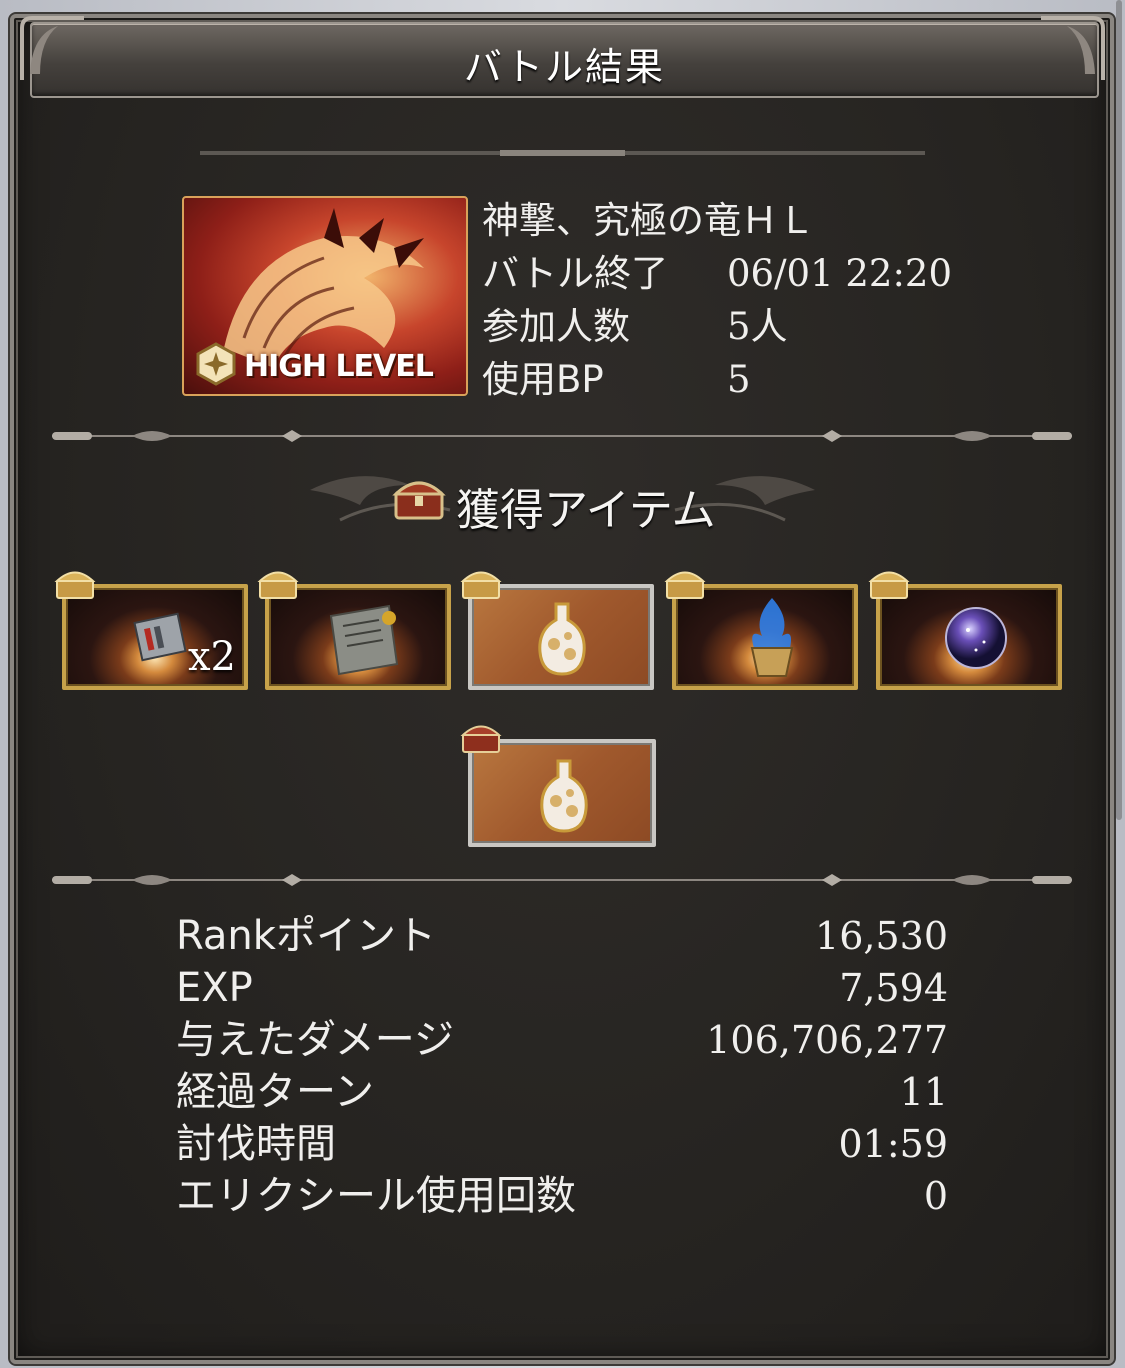 Image resolution: width=1125 pixels, height=1368 pixels. Describe the element at coordinates (772, 637) in the screenshot. I see `blue-flame-urn-icon` at that location.